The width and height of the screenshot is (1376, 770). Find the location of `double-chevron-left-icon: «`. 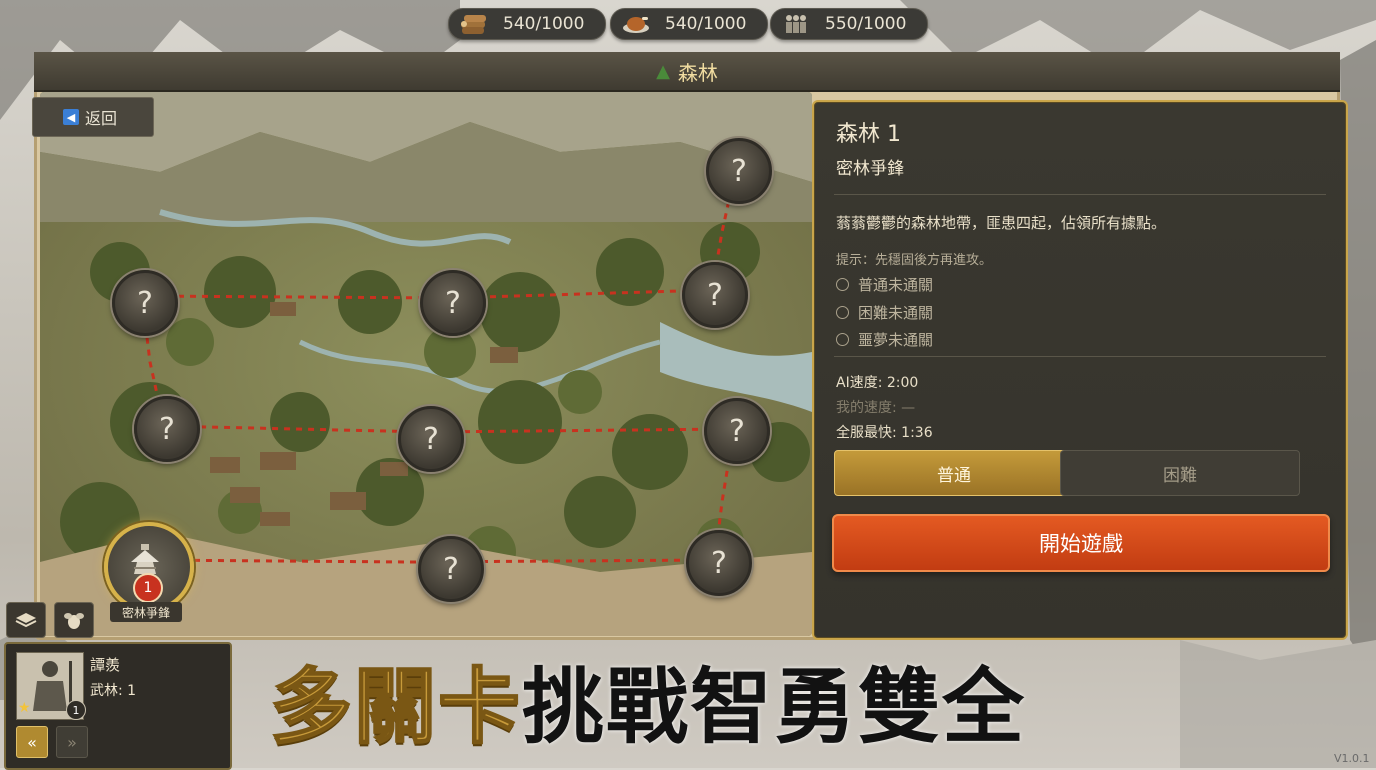

double-chevron-left-icon: « is located at coordinates (32, 742).